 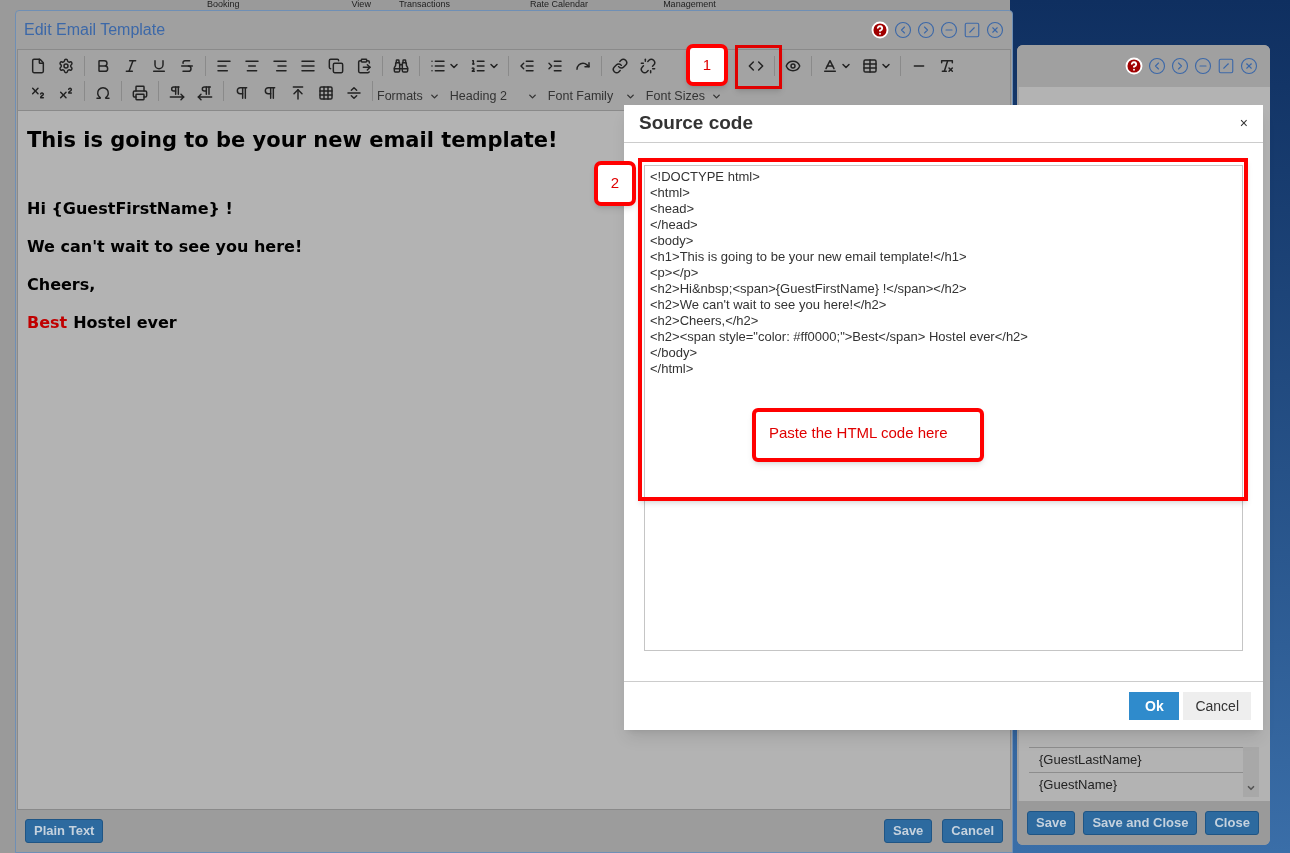 I want to click on menu-item: Transactions, so click(x=424, y=5).